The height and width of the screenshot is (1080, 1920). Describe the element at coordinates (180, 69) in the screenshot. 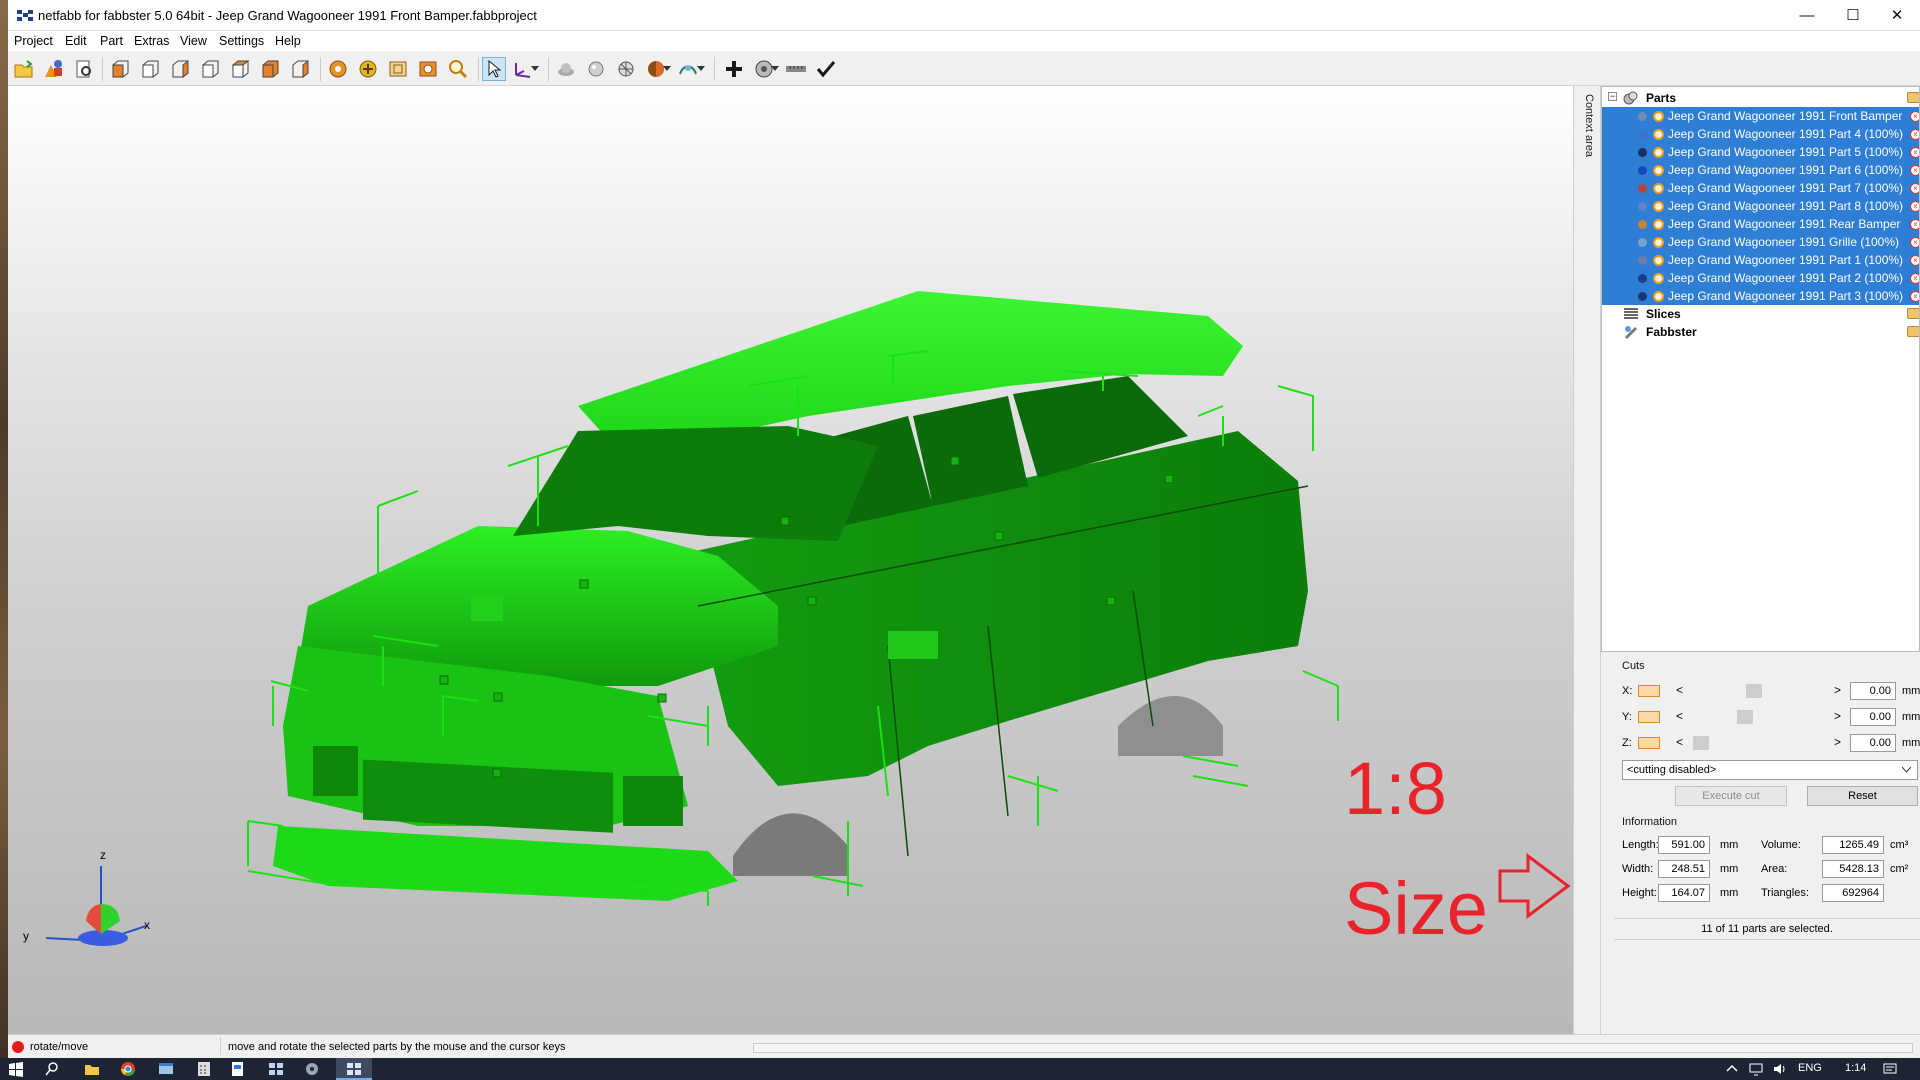

I see `view-left-icon` at that location.